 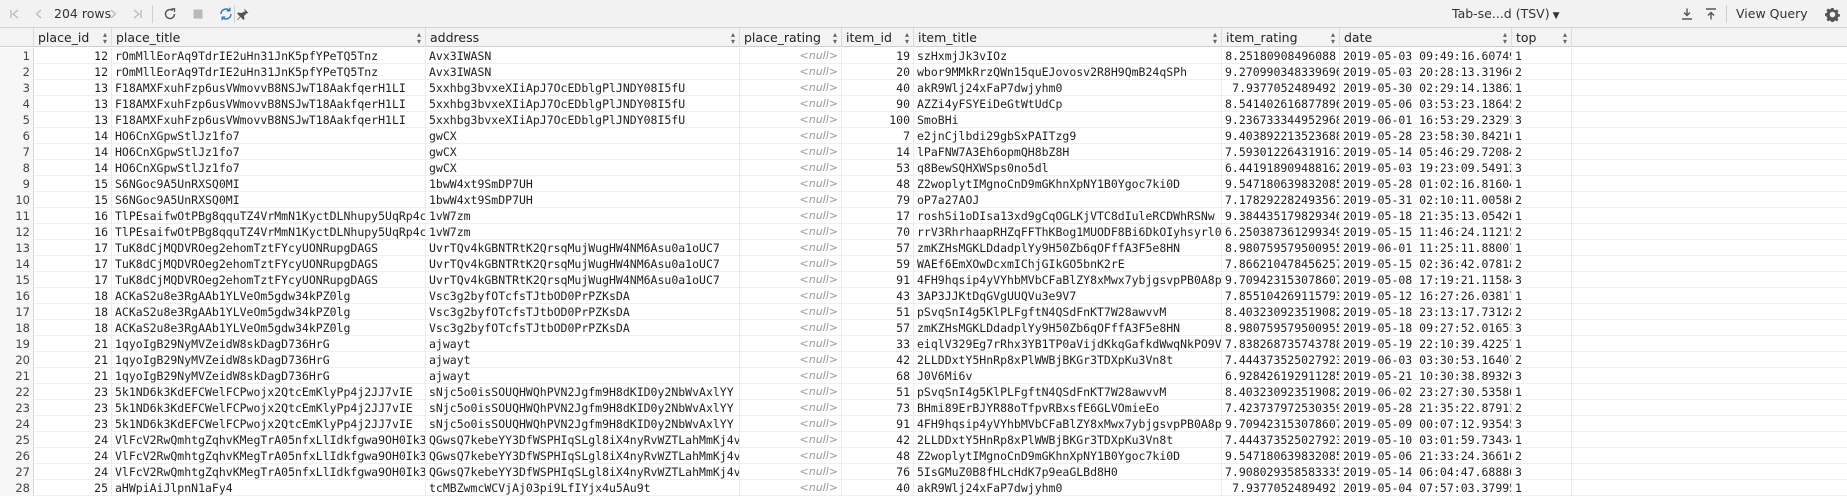 I want to click on cell-item-title: lPaFNW7A3Eh6opmQH8bZ8H, so click(x=1068, y=152).